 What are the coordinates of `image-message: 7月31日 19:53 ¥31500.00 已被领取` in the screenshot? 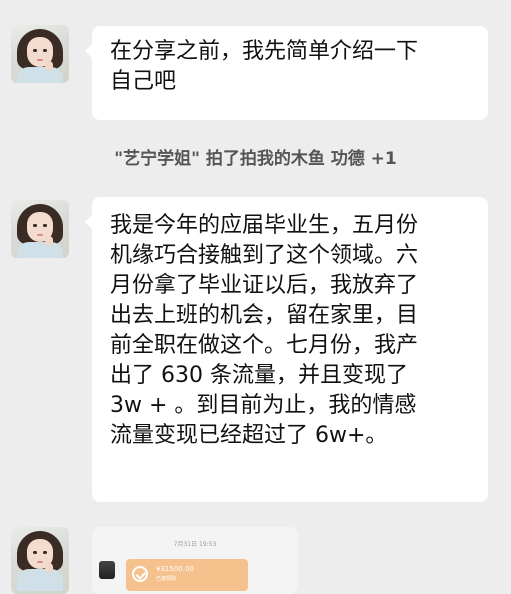 It's located at (195, 560).